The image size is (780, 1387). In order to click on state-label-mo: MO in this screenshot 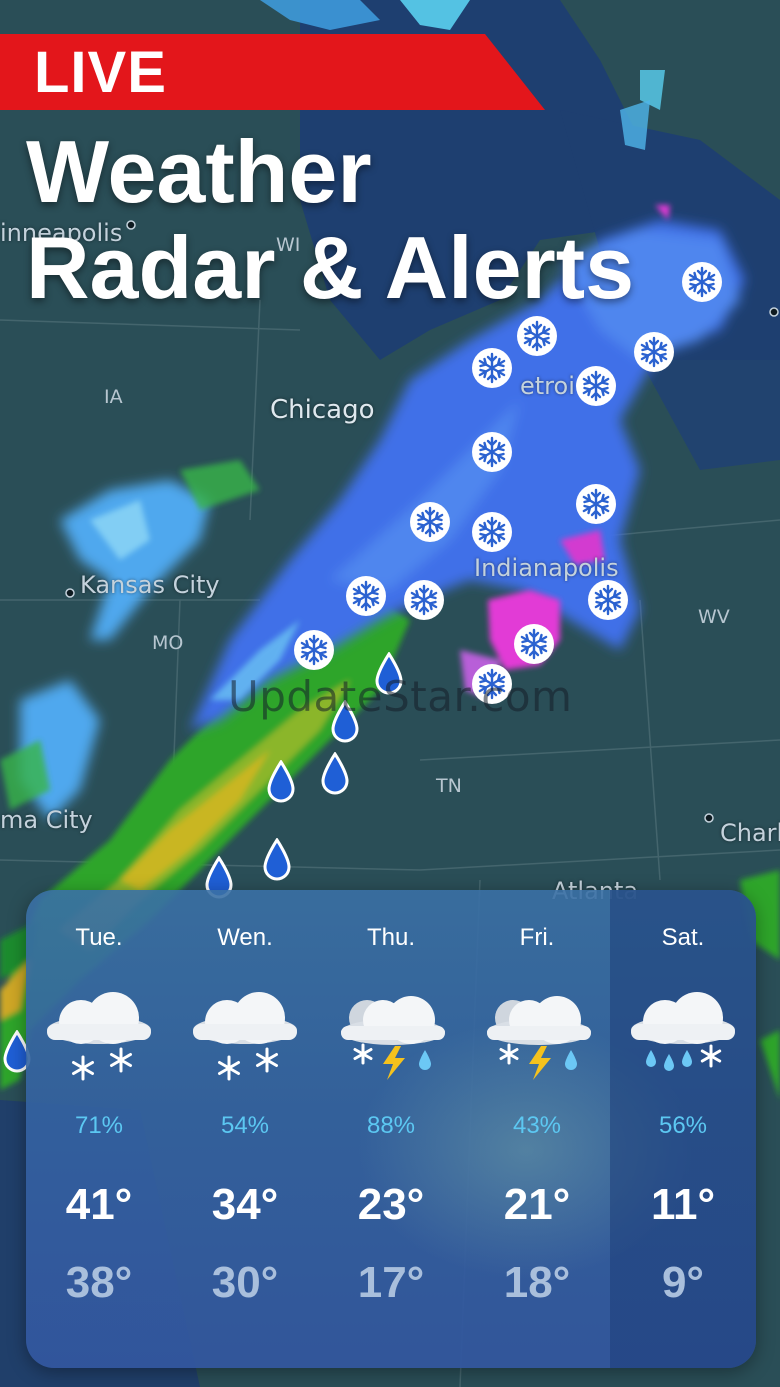, I will do `click(168, 643)`.